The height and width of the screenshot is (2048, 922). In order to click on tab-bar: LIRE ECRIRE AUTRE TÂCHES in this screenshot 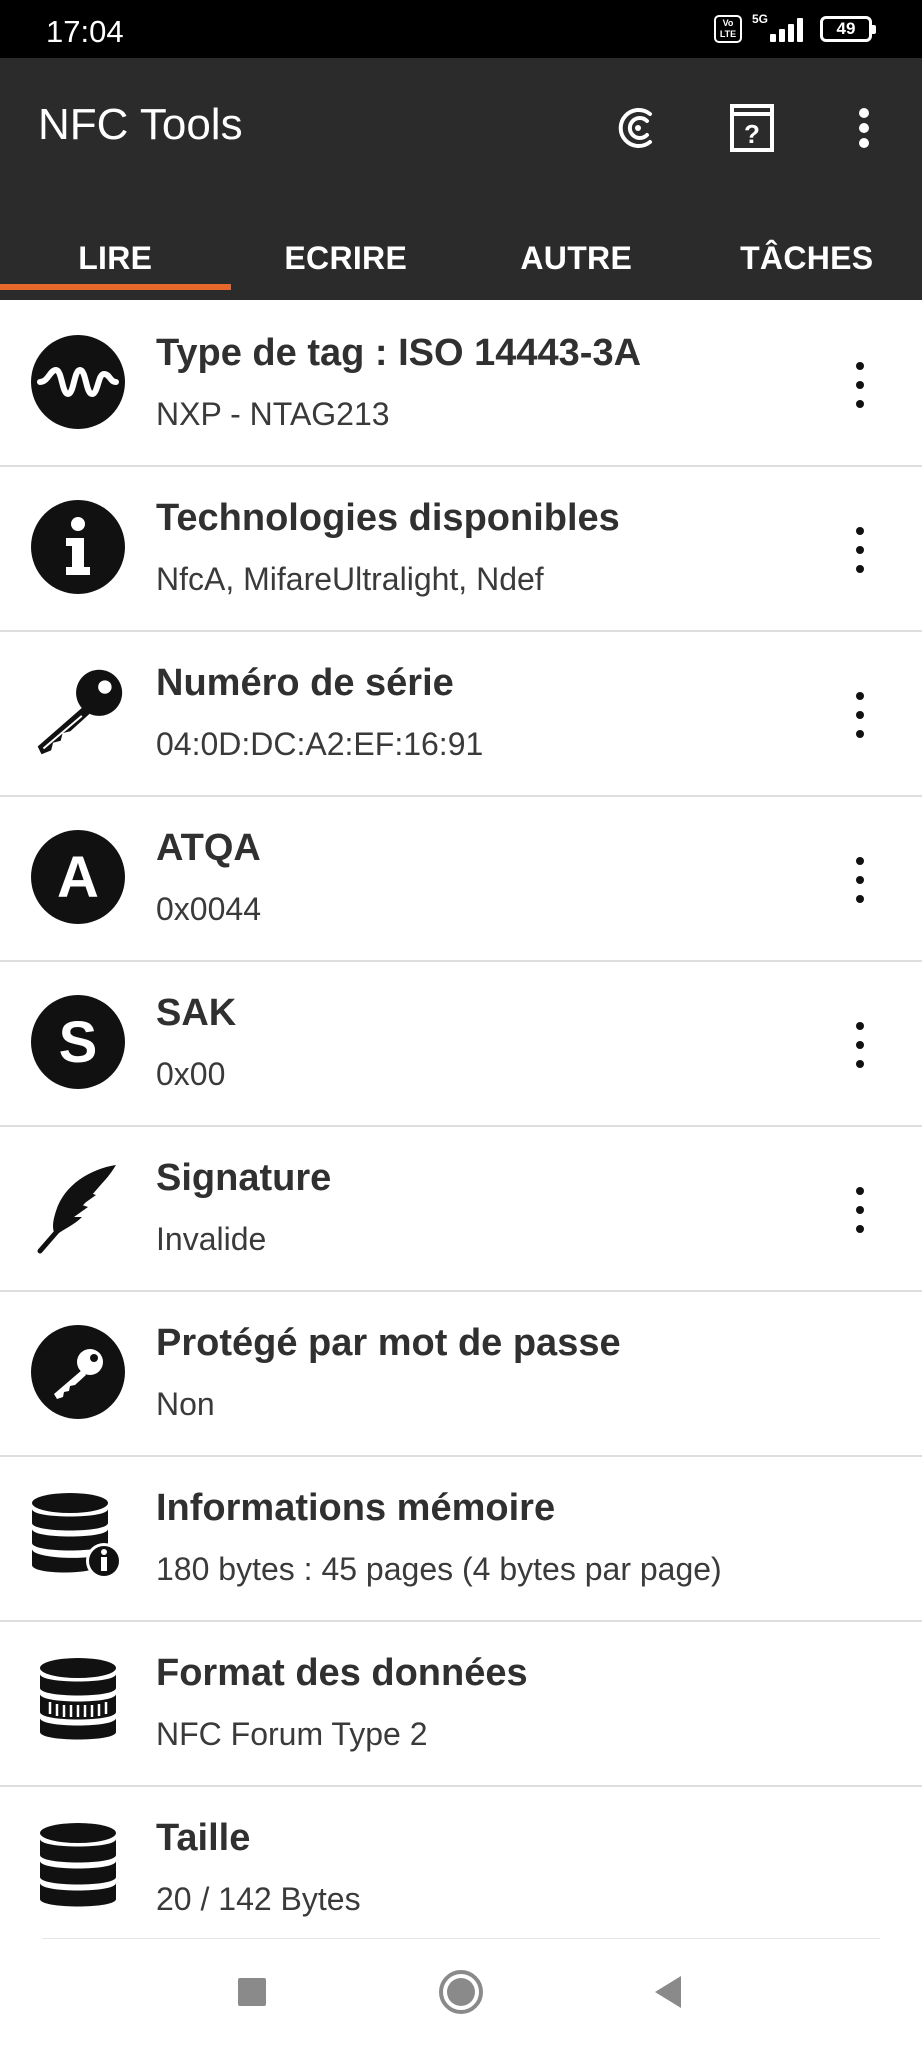, I will do `click(461, 258)`.